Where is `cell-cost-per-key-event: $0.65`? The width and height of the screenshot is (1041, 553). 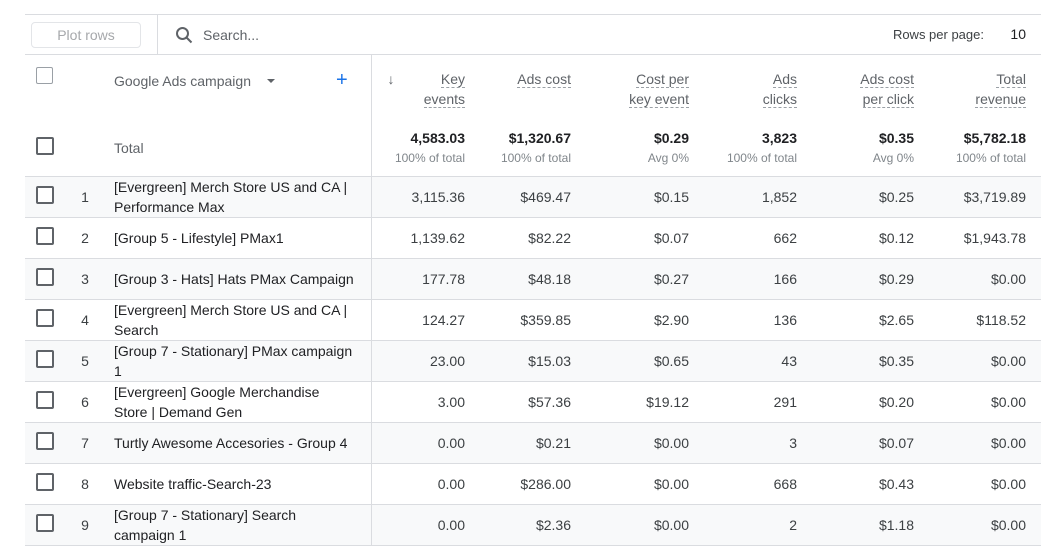 cell-cost-per-key-event: $0.65 is located at coordinates (645, 361).